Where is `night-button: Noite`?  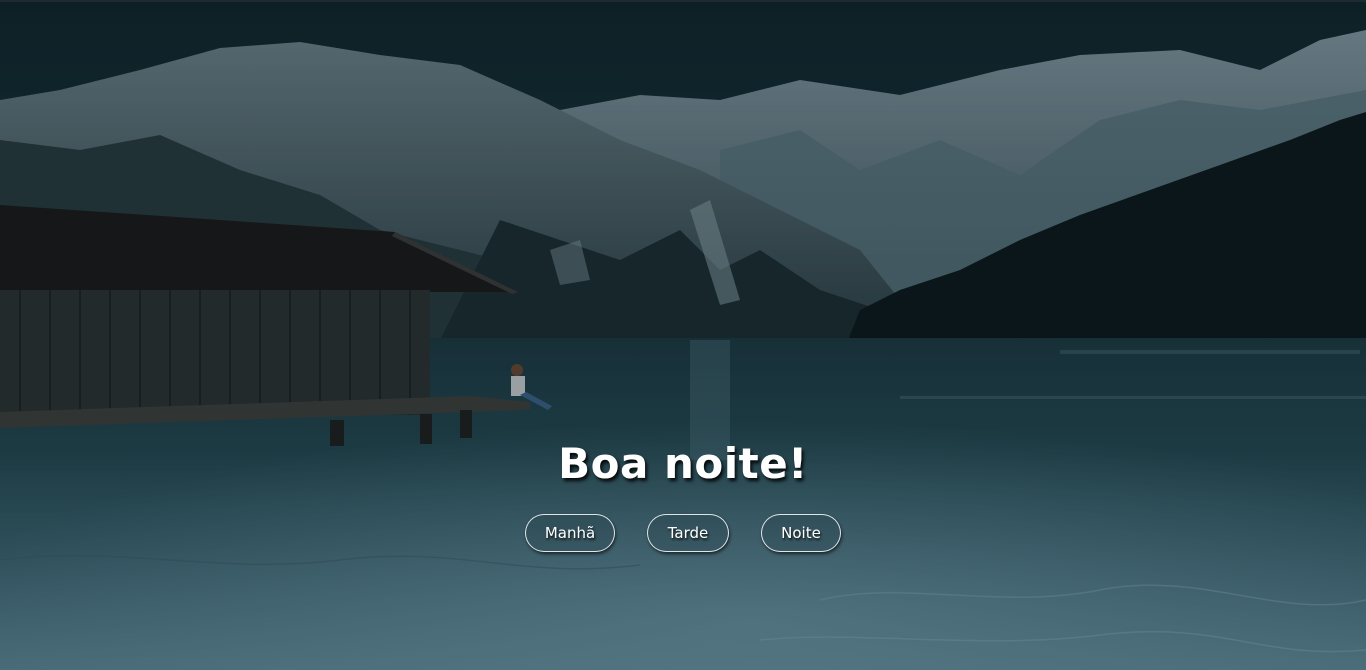 night-button: Noite is located at coordinates (801, 533).